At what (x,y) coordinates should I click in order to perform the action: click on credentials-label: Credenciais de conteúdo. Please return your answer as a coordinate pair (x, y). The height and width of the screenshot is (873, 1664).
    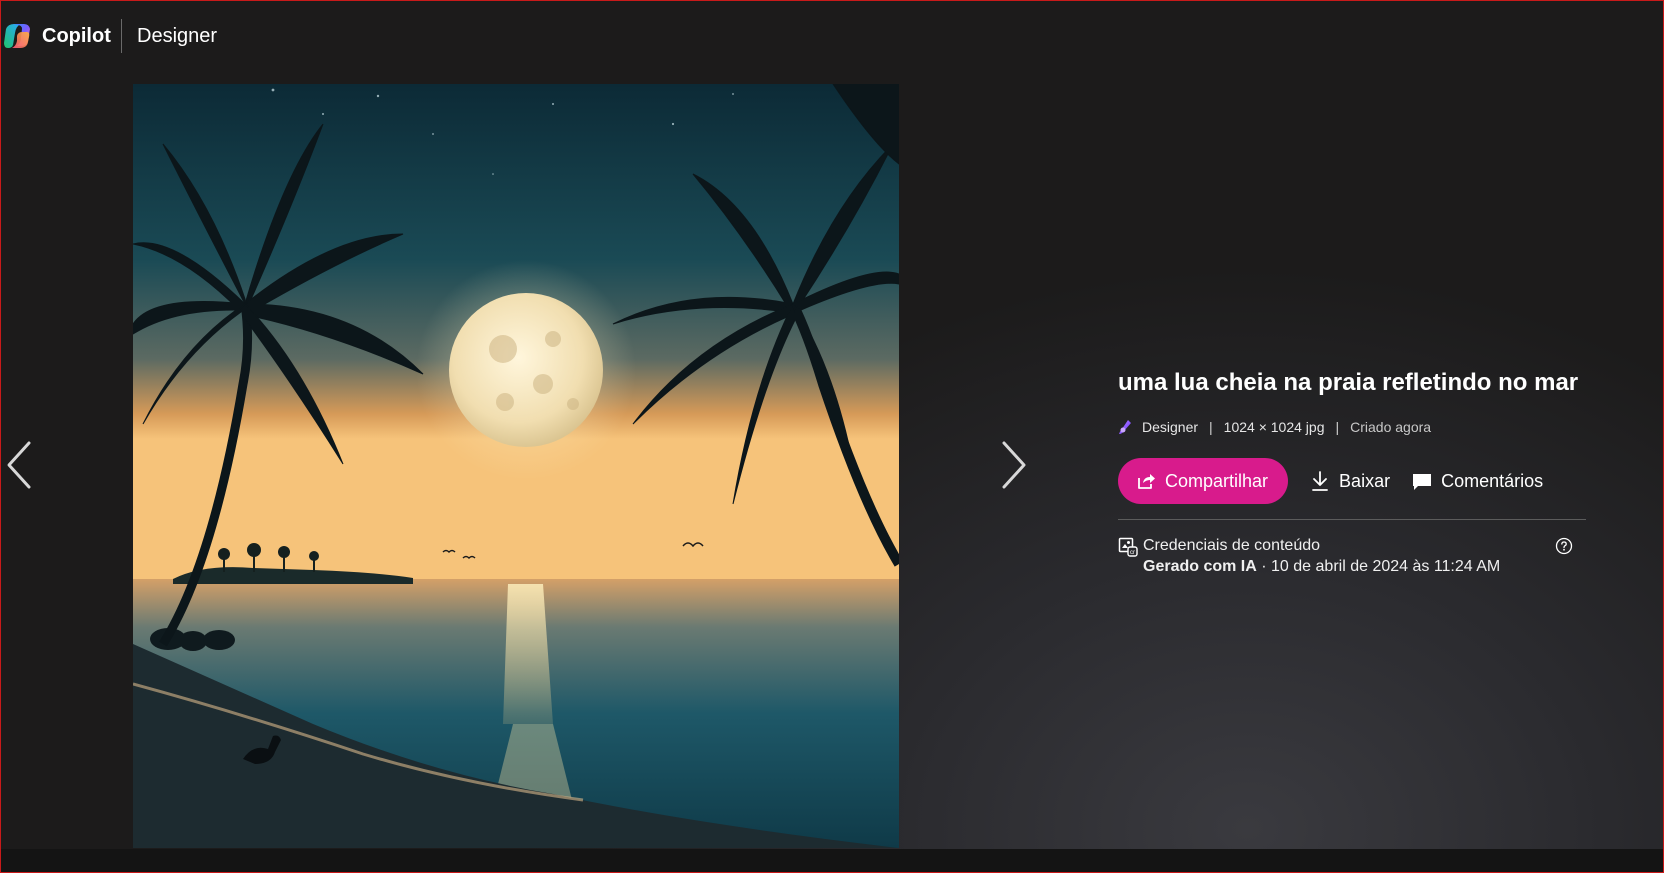
    Looking at the image, I should click on (1232, 545).